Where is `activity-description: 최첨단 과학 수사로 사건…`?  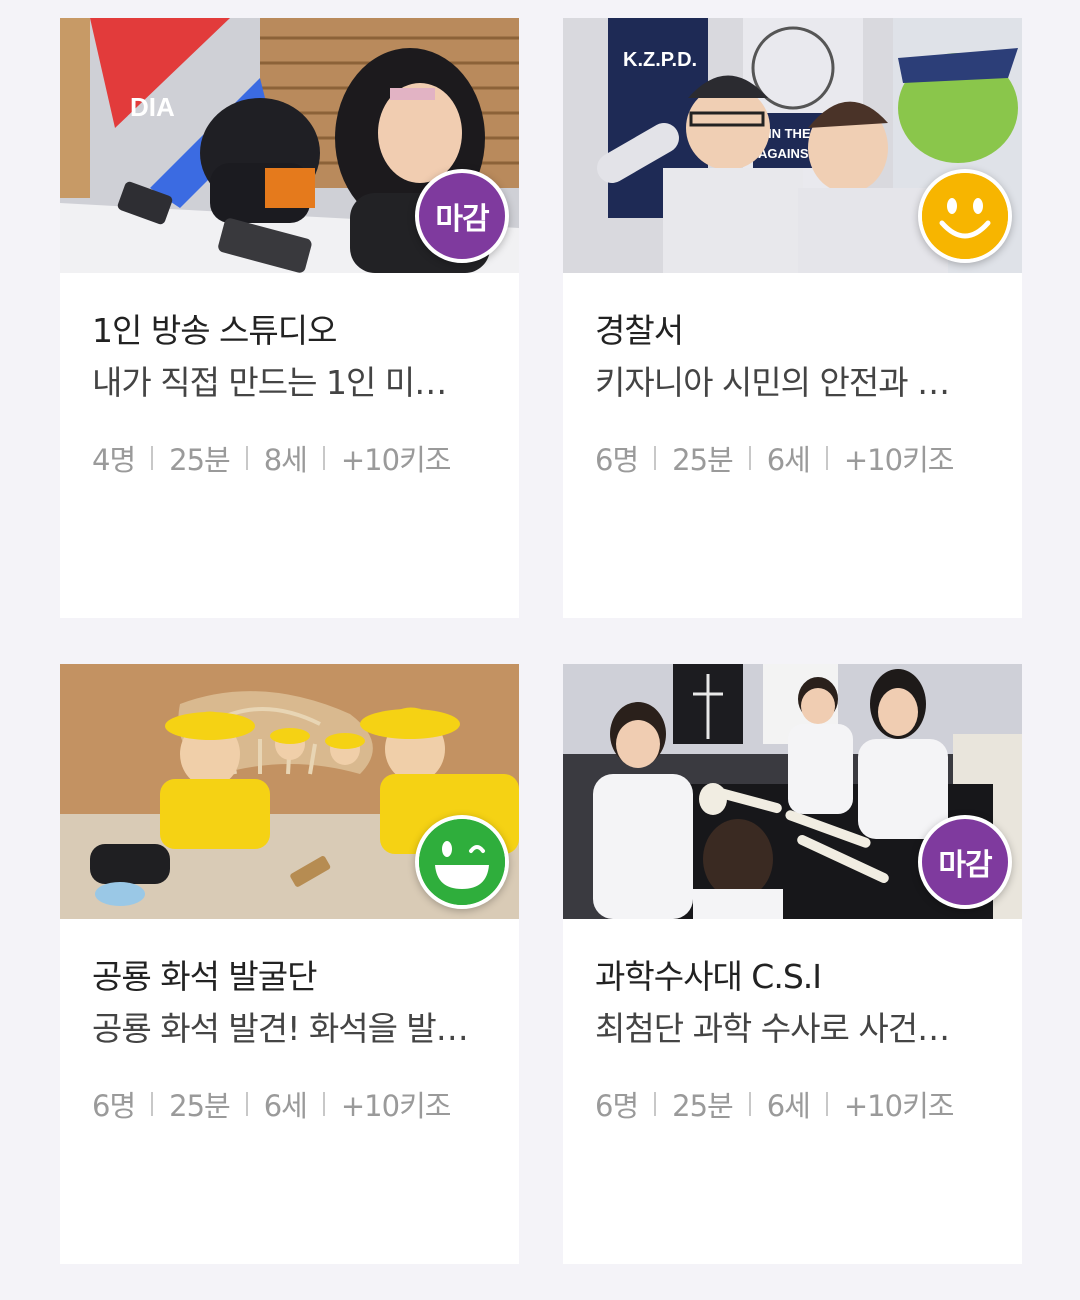
activity-description: 최첨단 과학 수사로 사건… is located at coordinates (772, 1028).